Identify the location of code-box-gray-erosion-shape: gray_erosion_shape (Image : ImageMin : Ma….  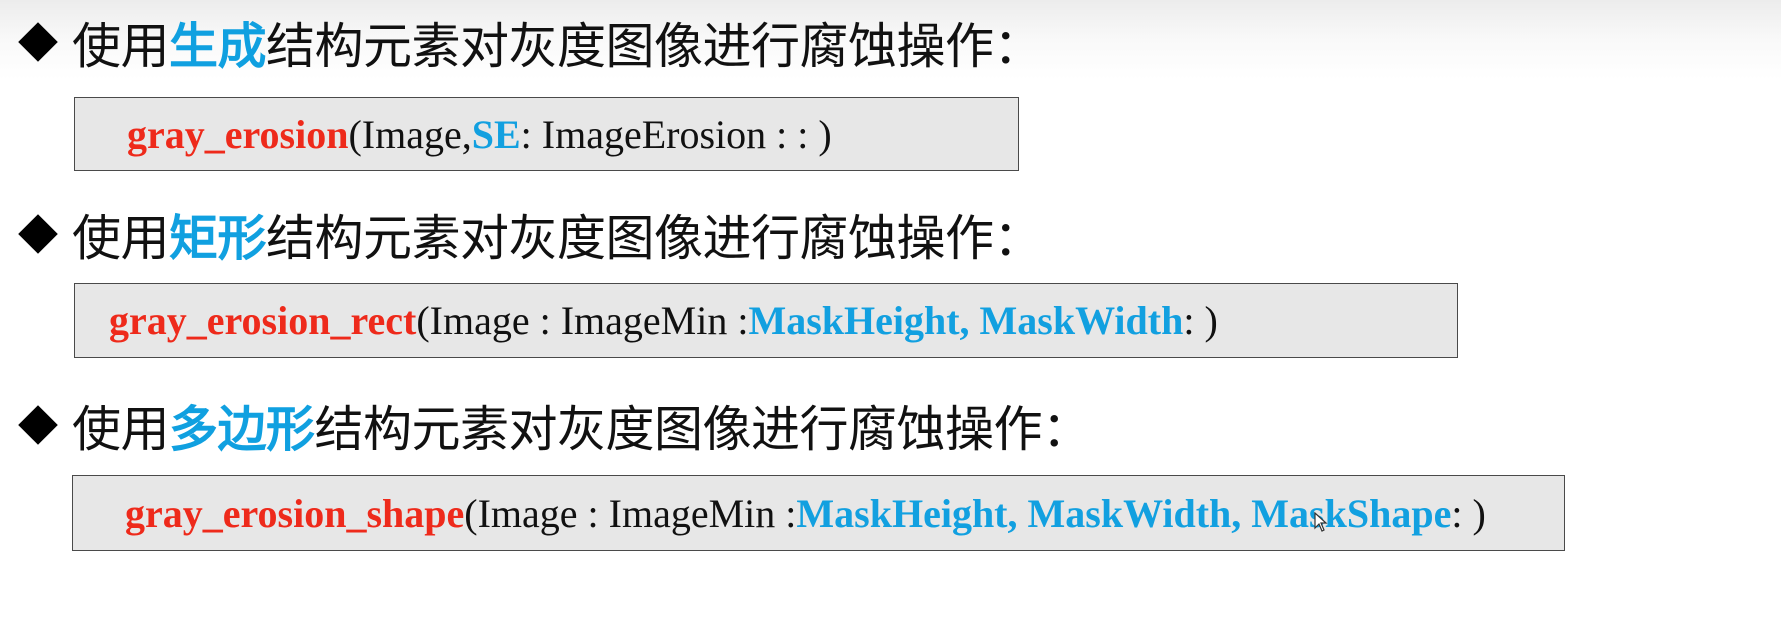
(818, 513).